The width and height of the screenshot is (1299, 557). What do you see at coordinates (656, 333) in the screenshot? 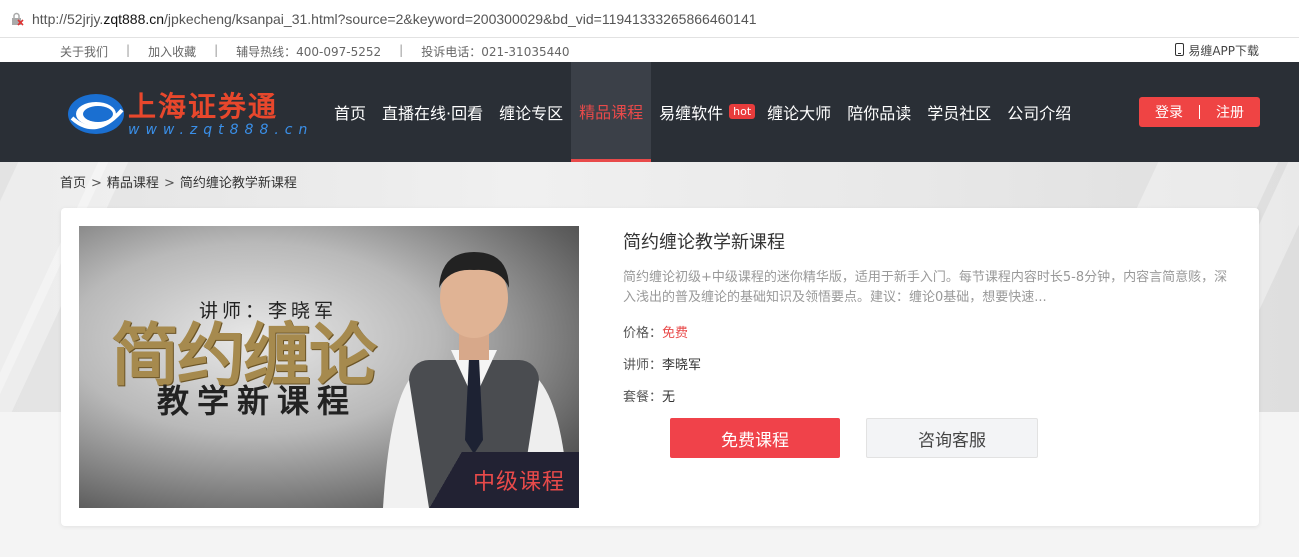
I see `price-row: 价格：免费` at bounding box center [656, 333].